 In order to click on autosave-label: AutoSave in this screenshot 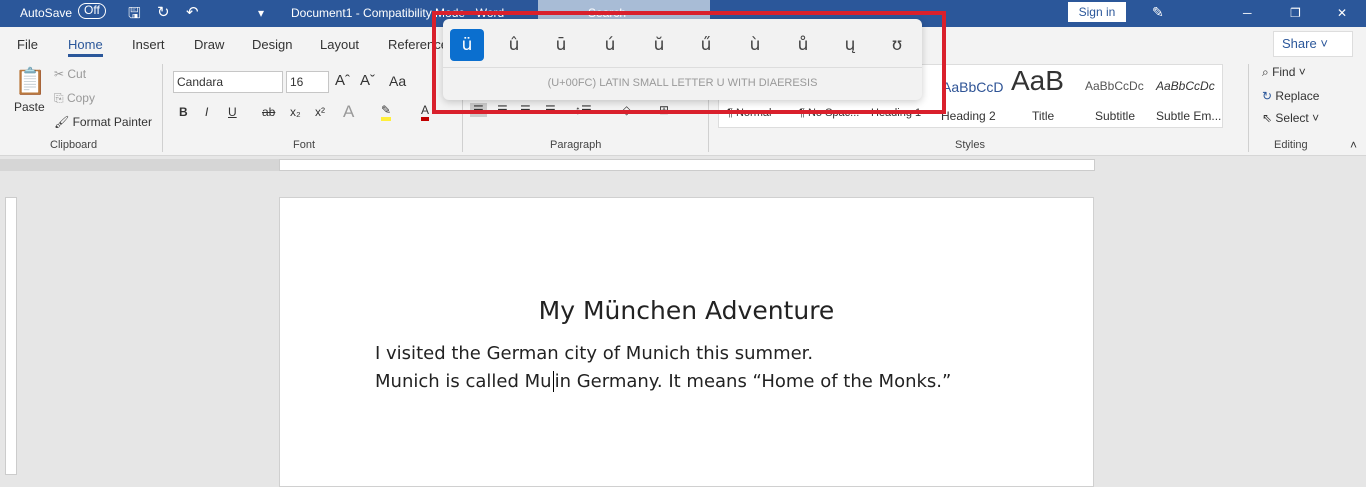, I will do `click(46, 13)`.